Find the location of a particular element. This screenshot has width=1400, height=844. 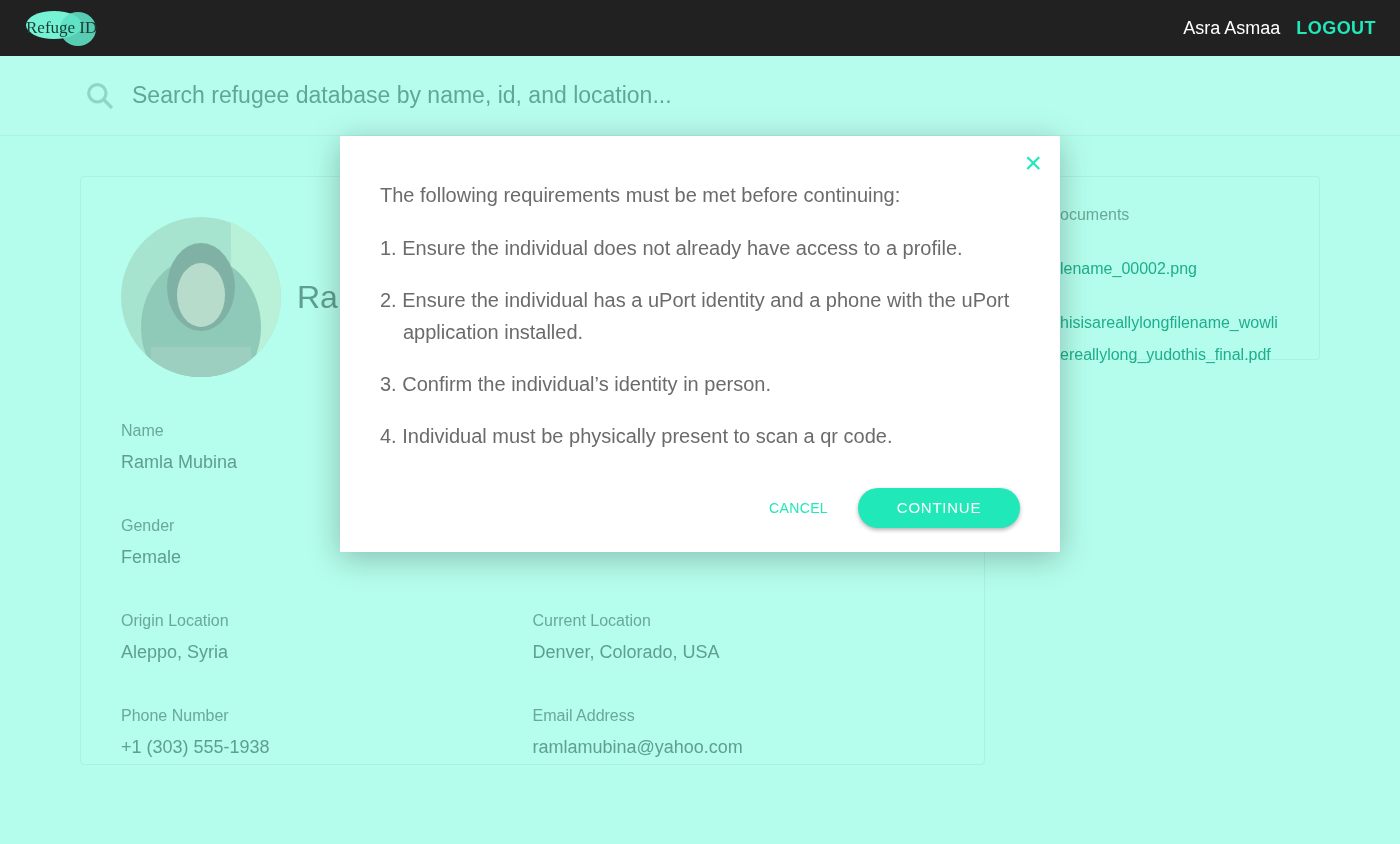

requirement-item: 1. Ensure the individual does not already have access to a profile. is located at coordinates (672, 248).